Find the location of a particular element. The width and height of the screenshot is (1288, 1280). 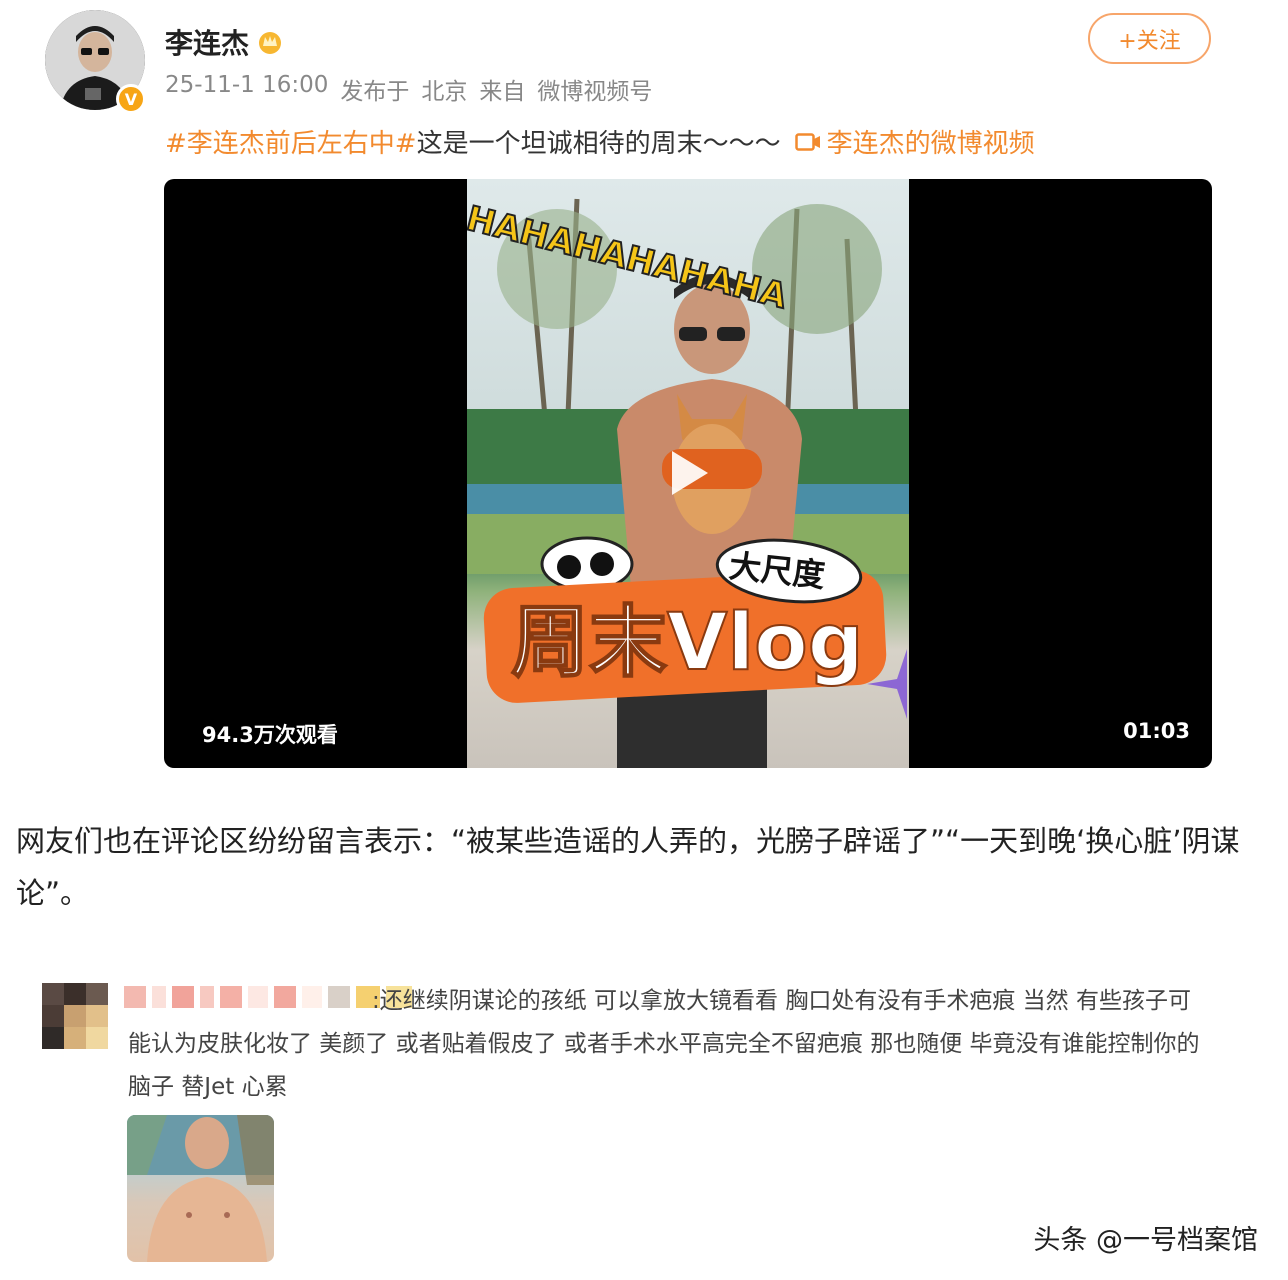

play-button is located at coordinates (686, 473).